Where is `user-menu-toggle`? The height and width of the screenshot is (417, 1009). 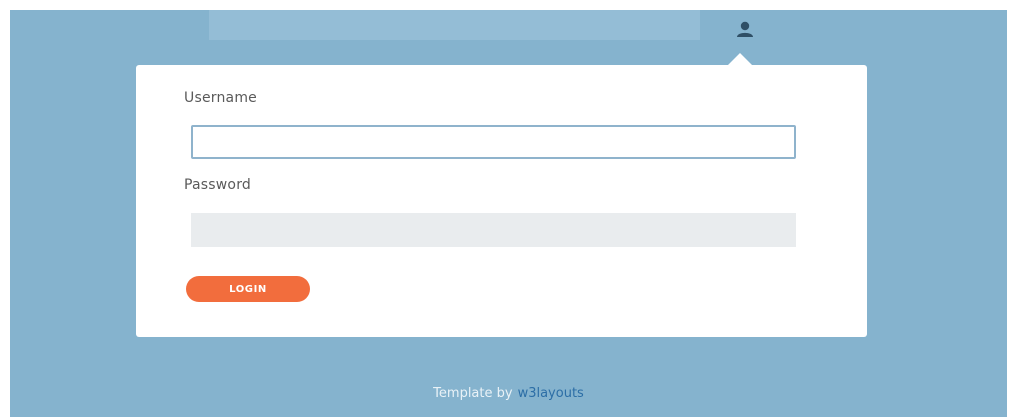
user-menu-toggle is located at coordinates (745, 29).